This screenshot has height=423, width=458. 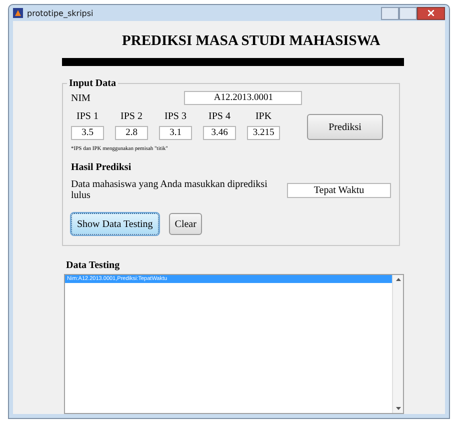 What do you see at coordinates (345, 127) in the screenshot?
I see `predict-button: Prediksi` at bounding box center [345, 127].